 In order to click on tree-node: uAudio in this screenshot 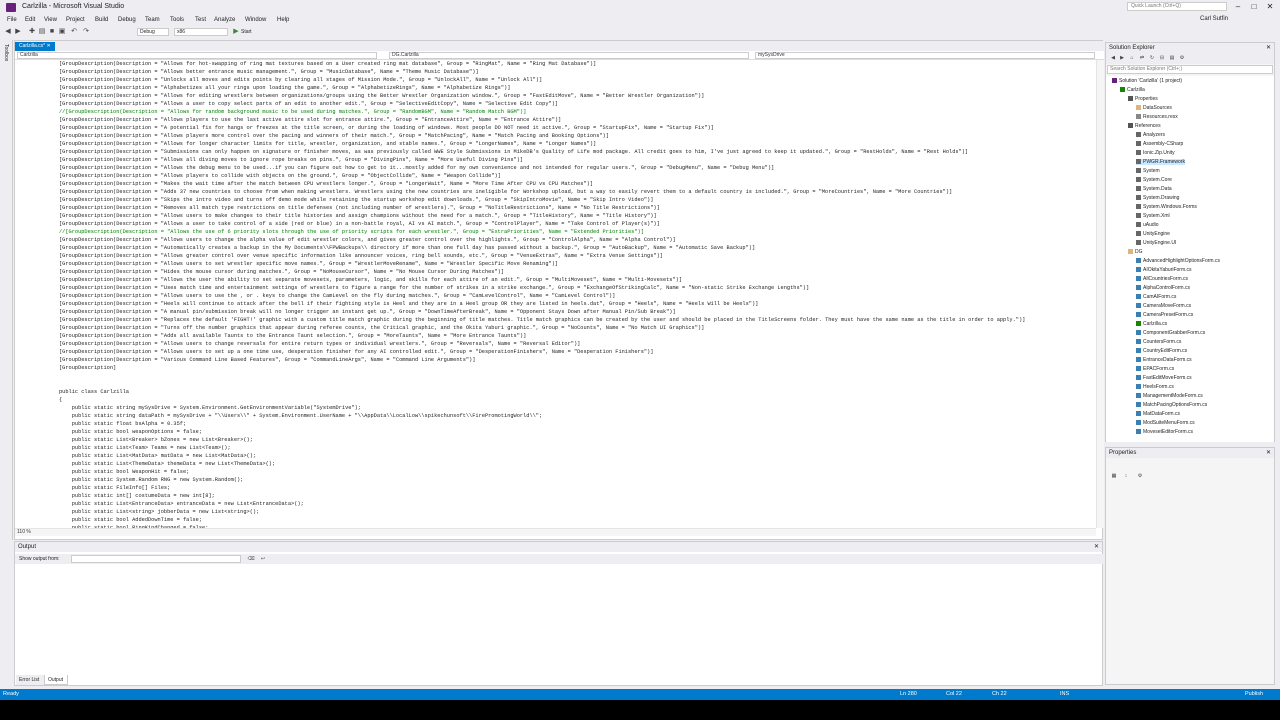, I will do `click(1147, 225)`.